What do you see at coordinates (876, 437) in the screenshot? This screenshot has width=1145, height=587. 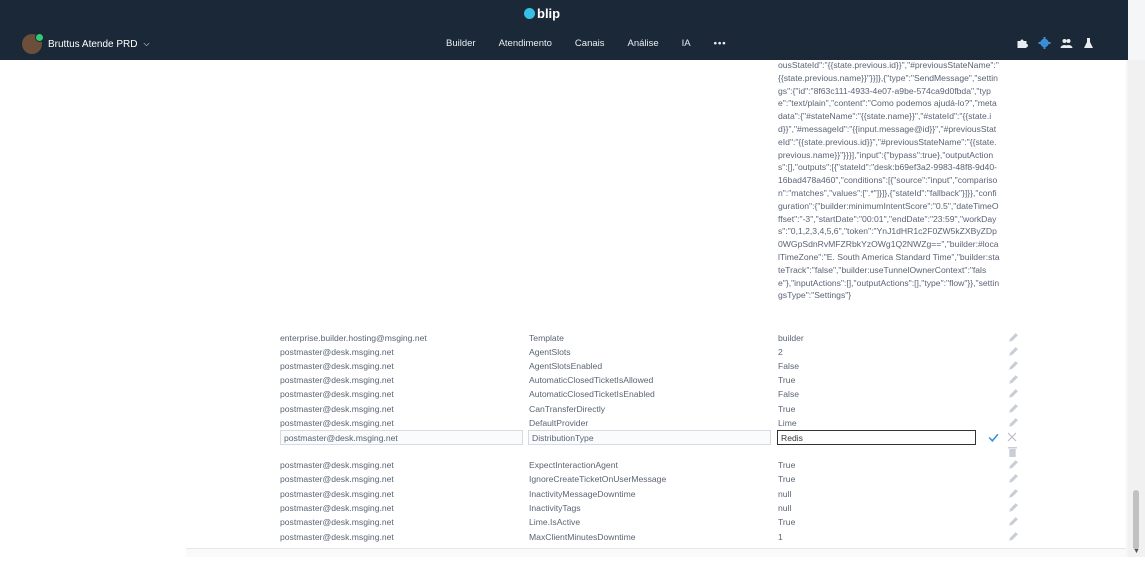 I see `value-input: Redis` at bounding box center [876, 437].